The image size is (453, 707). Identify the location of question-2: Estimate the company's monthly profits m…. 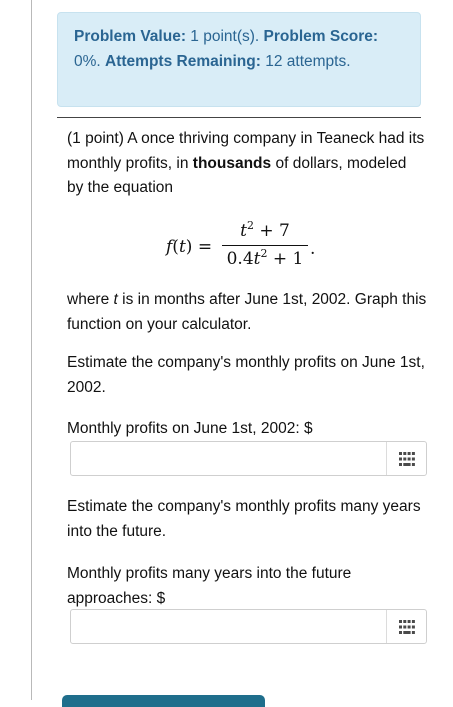
(244, 519).